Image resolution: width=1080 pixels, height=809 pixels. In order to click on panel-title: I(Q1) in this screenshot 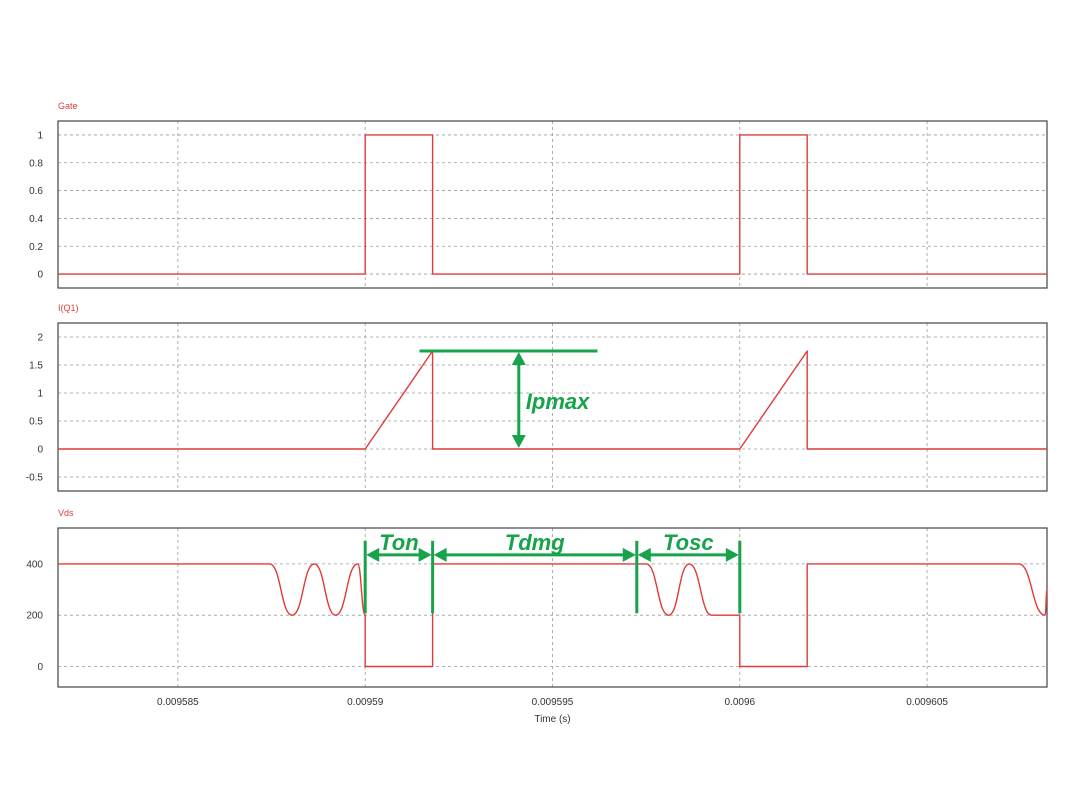, I will do `click(68, 308)`.